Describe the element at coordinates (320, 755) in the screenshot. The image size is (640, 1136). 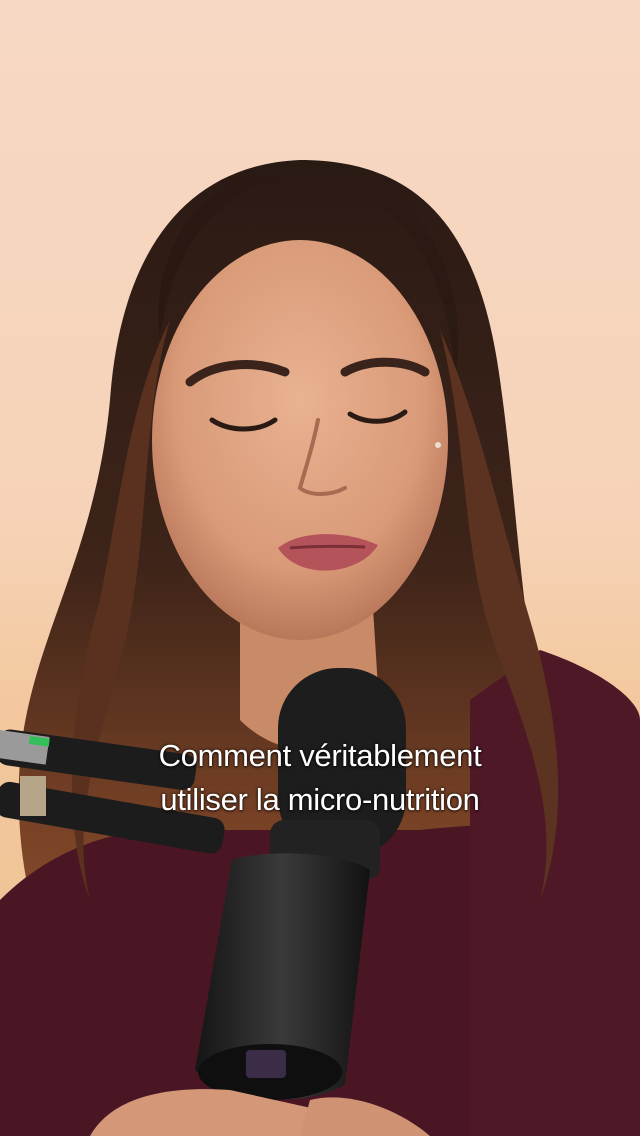
I see `caption-line-1: Comment véritablement` at that location.